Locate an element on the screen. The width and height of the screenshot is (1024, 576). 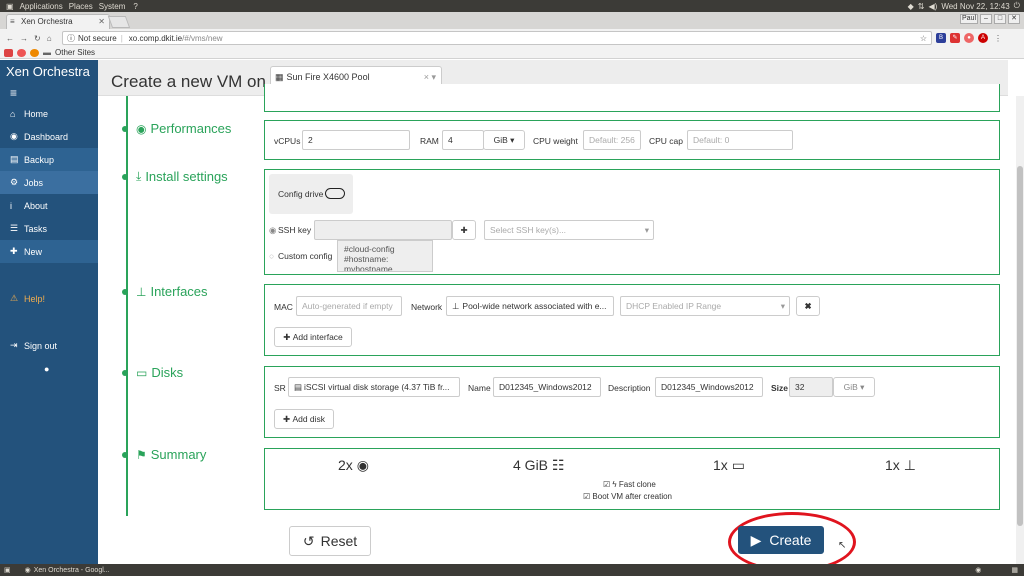
extension-pen-icon: ✎ is located at coordinates (955, 38).